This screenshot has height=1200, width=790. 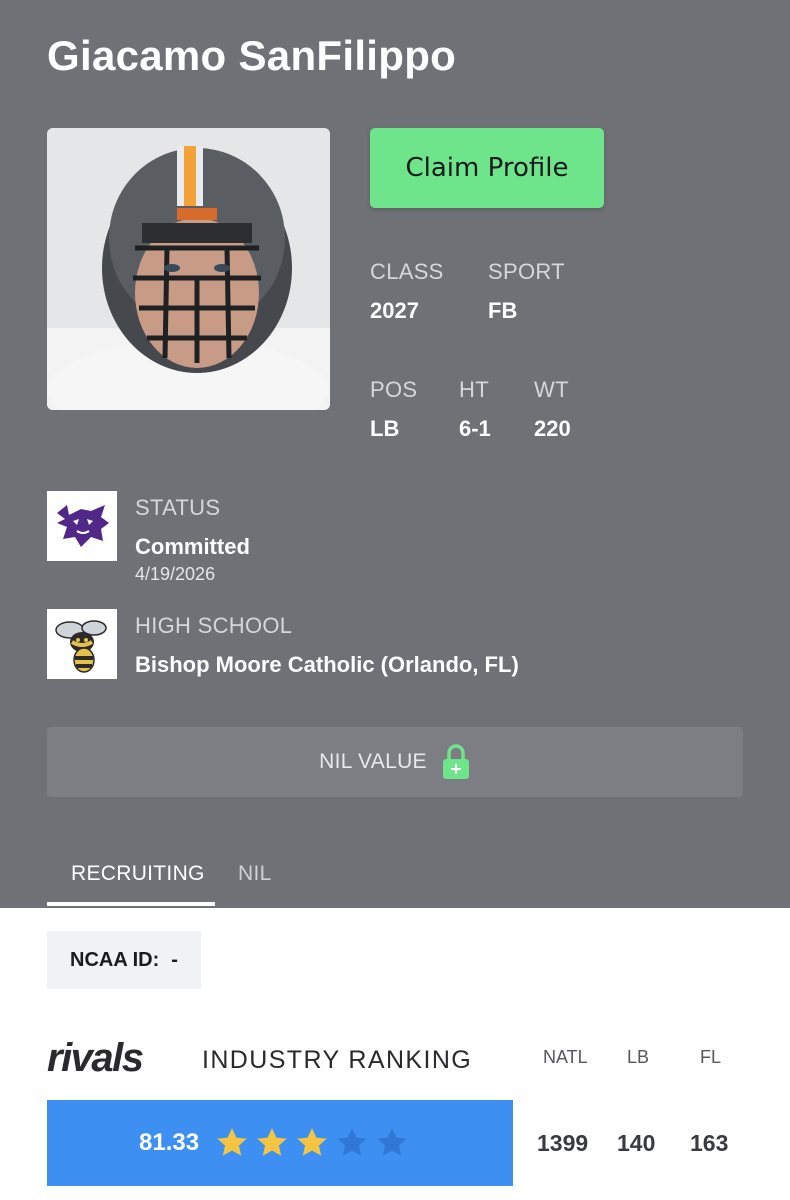 I want to click on ncaa-id-box: NCAA ID: -, so click(x=124, y=960).